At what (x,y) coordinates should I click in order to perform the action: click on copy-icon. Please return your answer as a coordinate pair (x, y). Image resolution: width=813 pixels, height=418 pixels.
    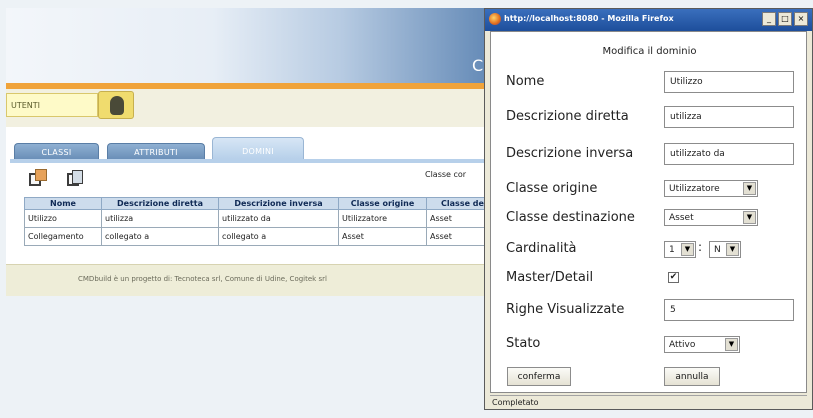
    Looking at the image, I should click on (75, 178).